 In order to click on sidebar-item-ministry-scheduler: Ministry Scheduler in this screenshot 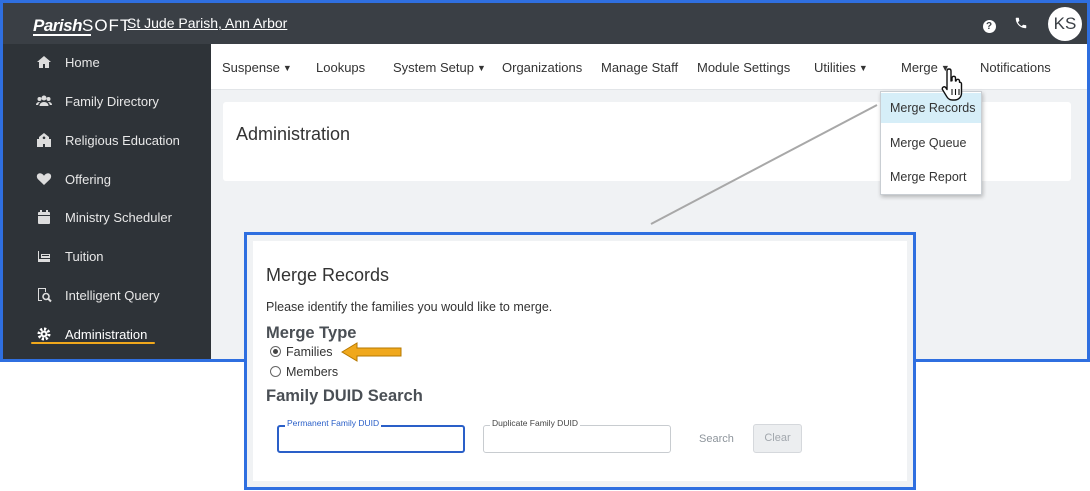, I will do `click(107, 218)`.